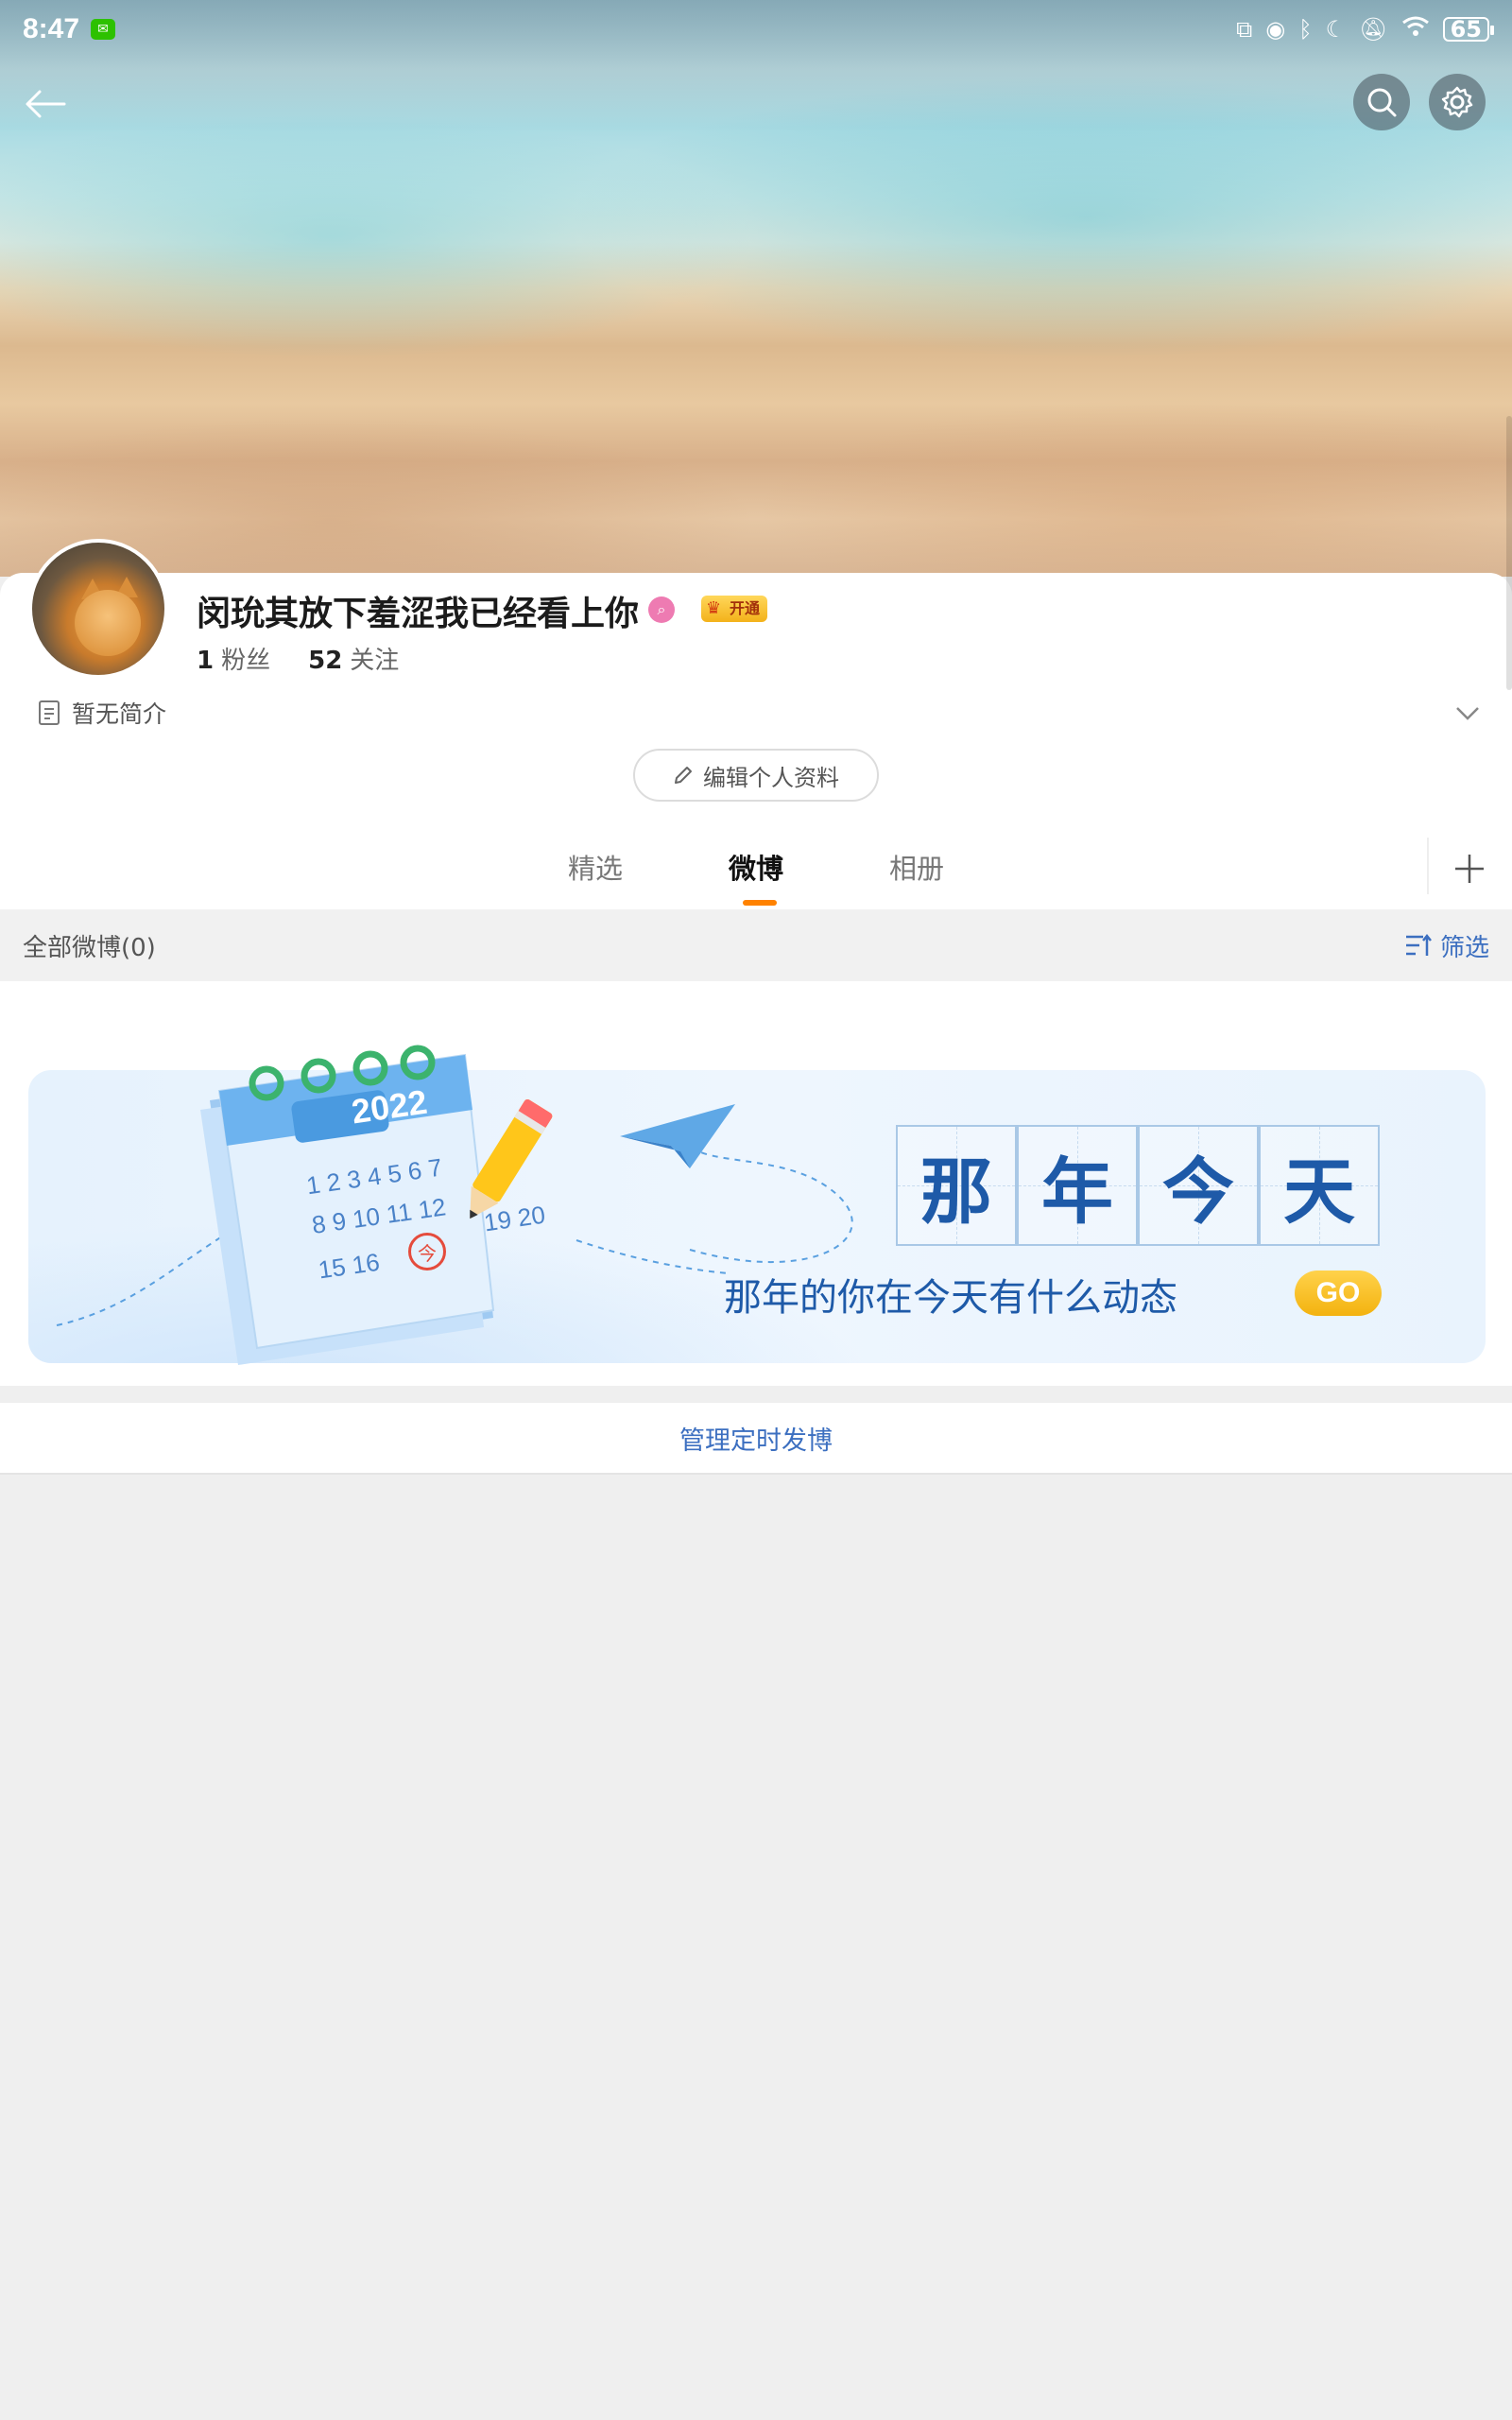 The height and width of the screenshot is (2420, 1512). I want to click on pencil-icon, so click(683, 775).